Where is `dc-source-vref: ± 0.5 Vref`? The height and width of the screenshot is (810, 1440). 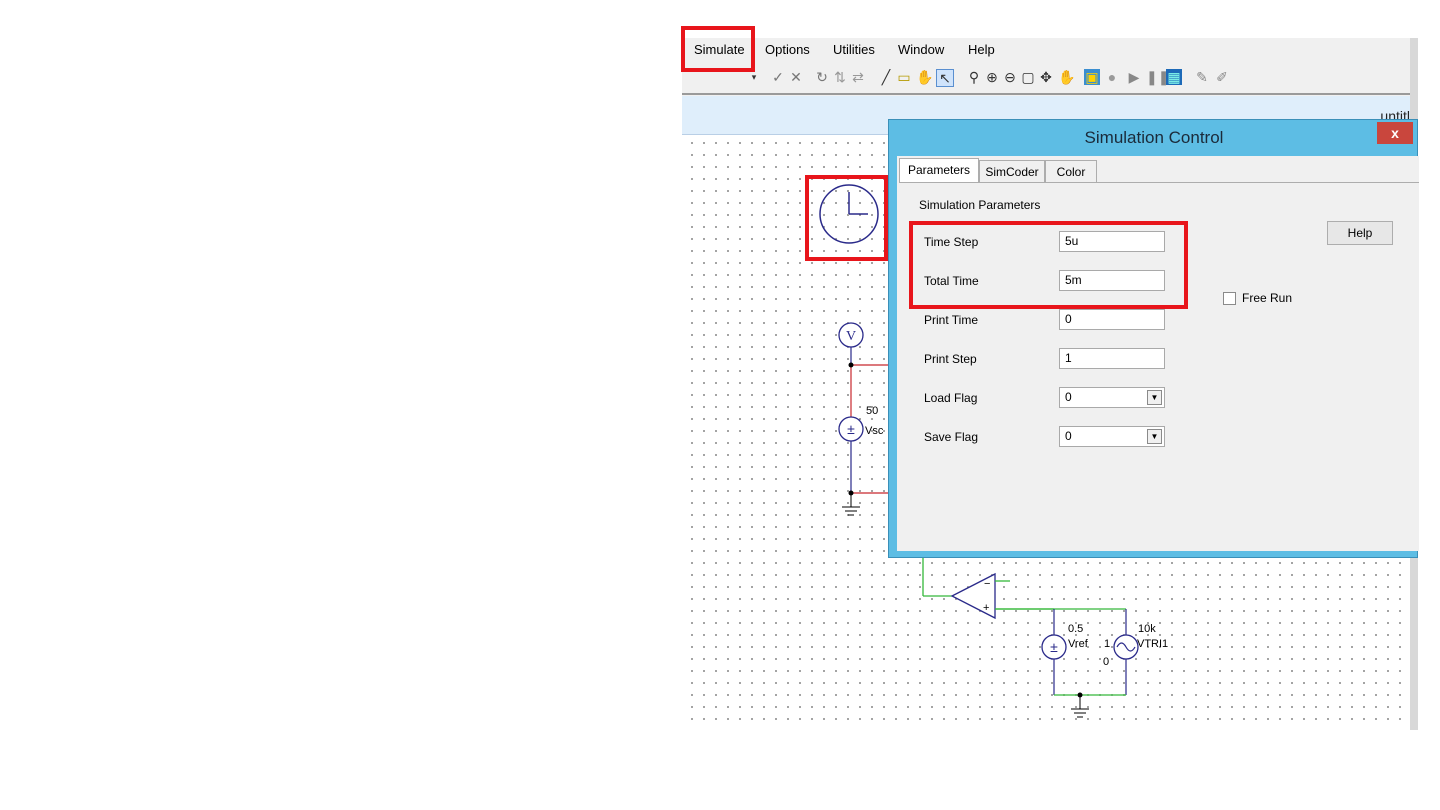 dc-source-vref: ± 0.5 Vref is located at coordinates (1065, 652).